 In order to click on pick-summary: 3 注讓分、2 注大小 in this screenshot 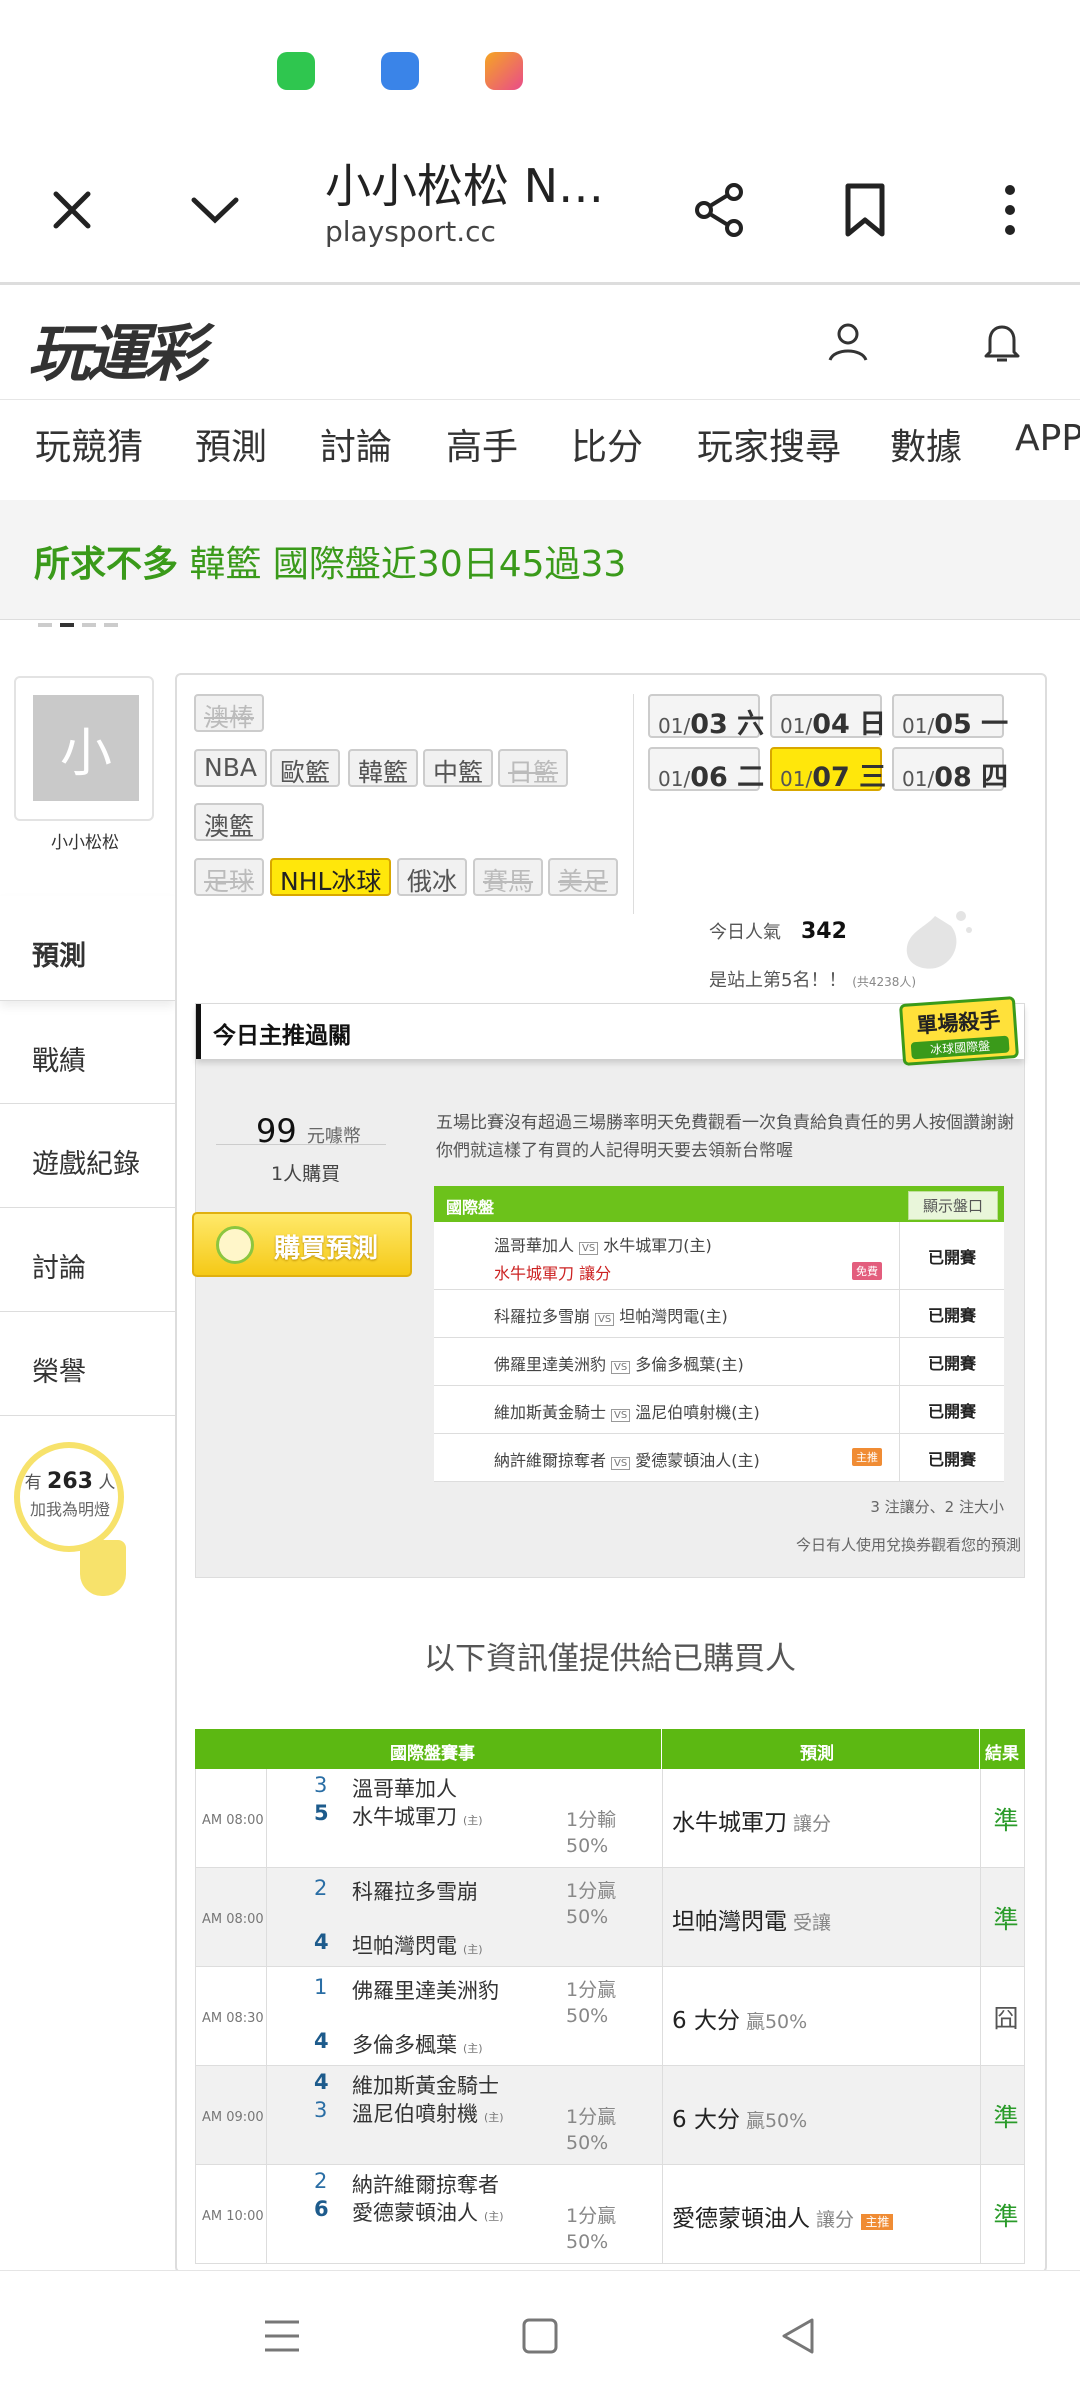, I will do `click(937, 1507)`.